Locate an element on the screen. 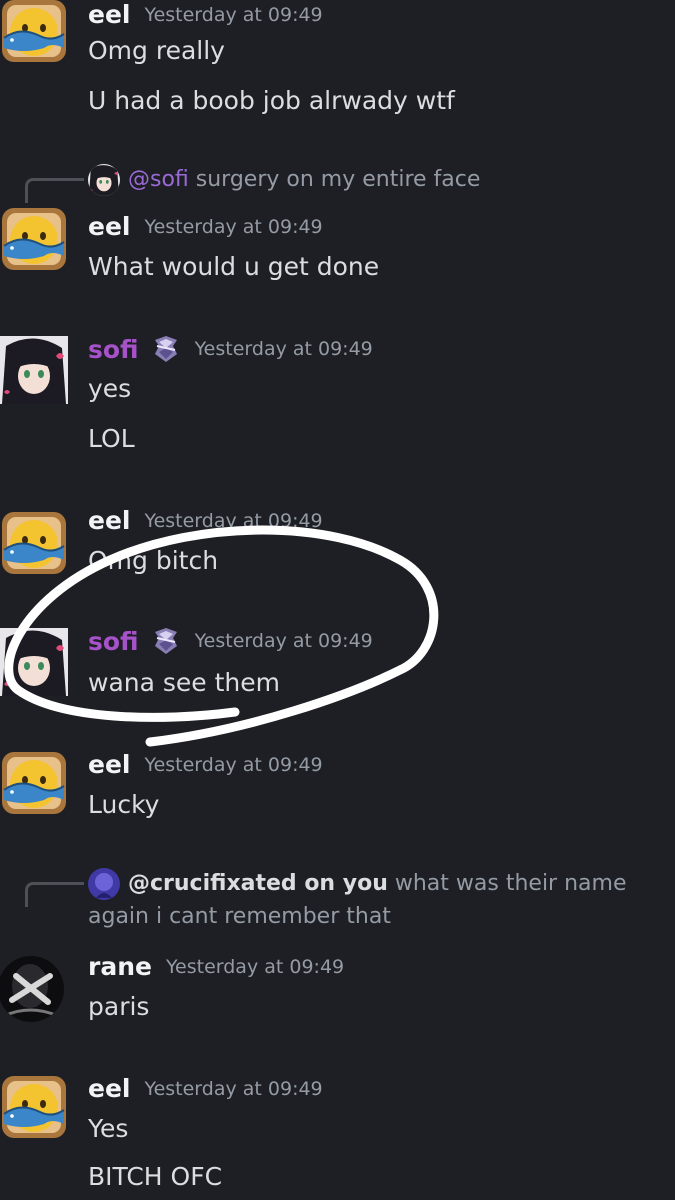 The height and width of the screenshot is (1200, 675). reply-preview: @crucifixated on you what was their name is located at coordinates (357, 884).